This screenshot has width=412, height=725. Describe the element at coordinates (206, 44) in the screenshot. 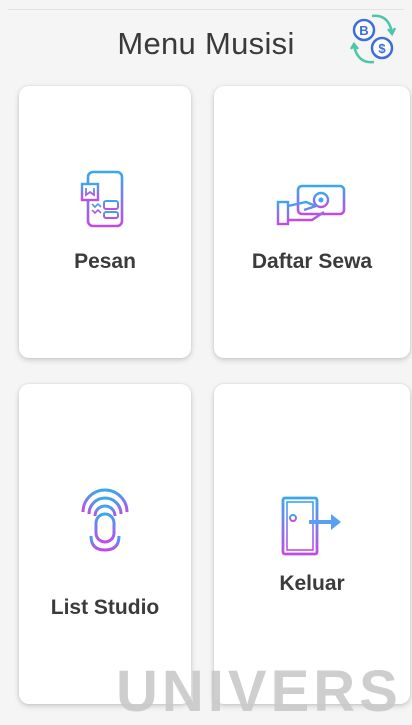

I see `app-header: Menu Musisi B $` at that location.